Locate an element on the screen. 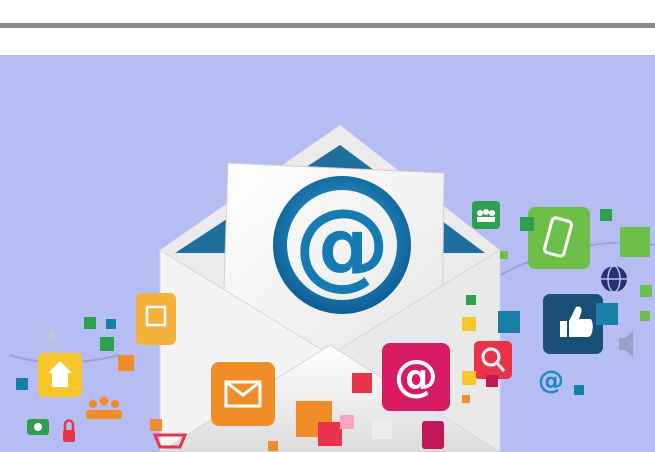  users-icon is located at coordinates (486, 215).